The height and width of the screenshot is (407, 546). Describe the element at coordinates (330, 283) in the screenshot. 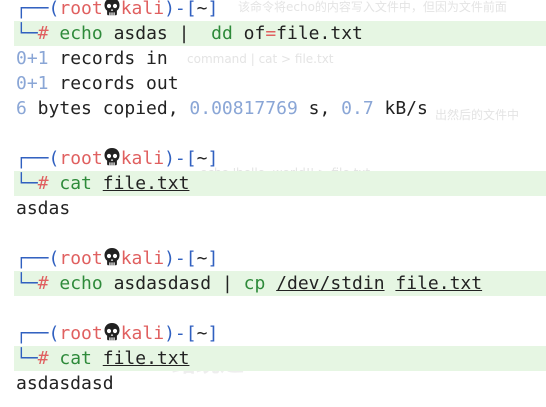

I see `file-path: /dev/stdin` at that location.